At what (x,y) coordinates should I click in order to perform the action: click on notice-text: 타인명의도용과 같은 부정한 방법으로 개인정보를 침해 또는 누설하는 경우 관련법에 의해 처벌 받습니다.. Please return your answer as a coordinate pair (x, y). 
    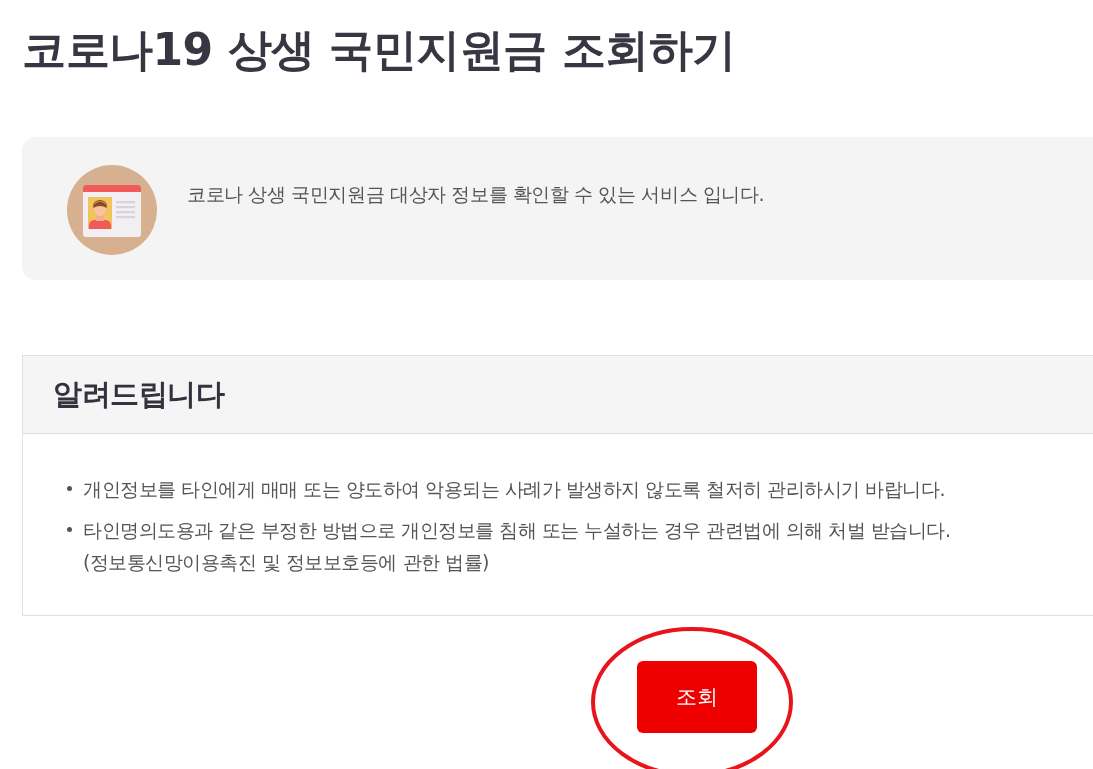
    Looking at the image, I should click on (517, 530).